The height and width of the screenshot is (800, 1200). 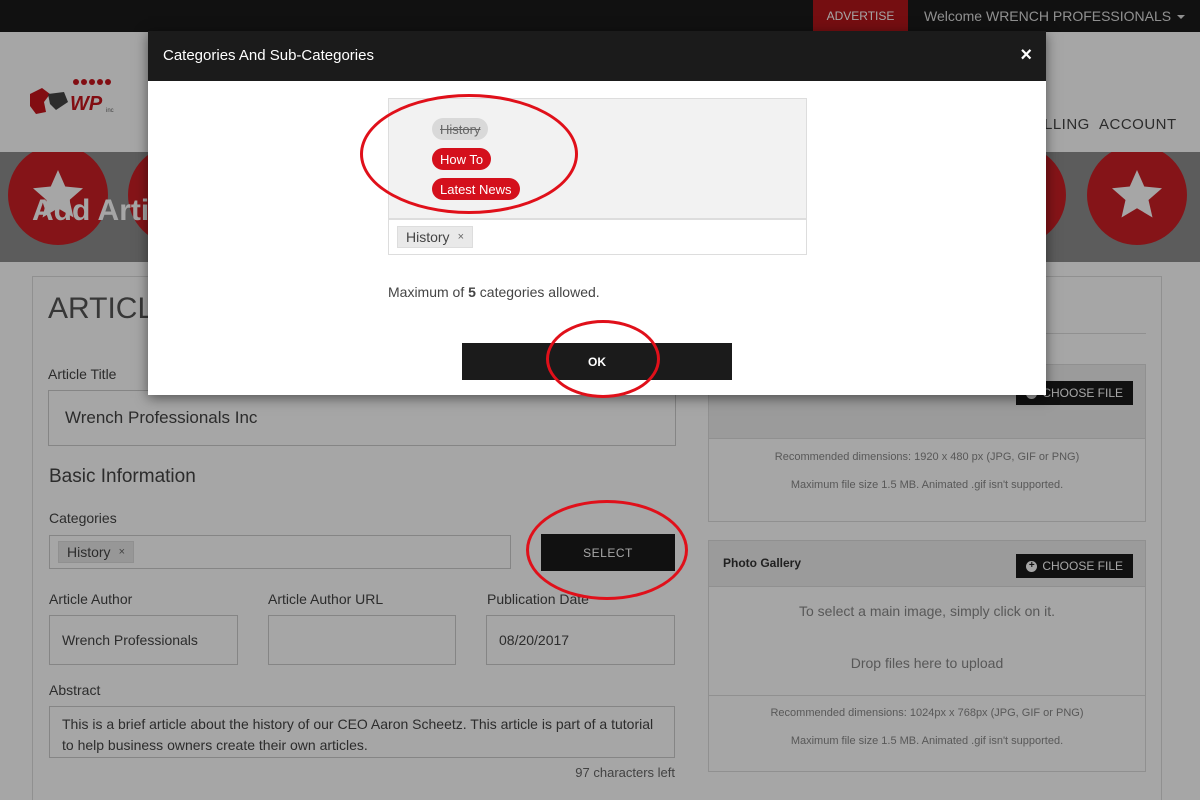 I want to click on max-suffix: categories allowed., so click(x=537, y=292).